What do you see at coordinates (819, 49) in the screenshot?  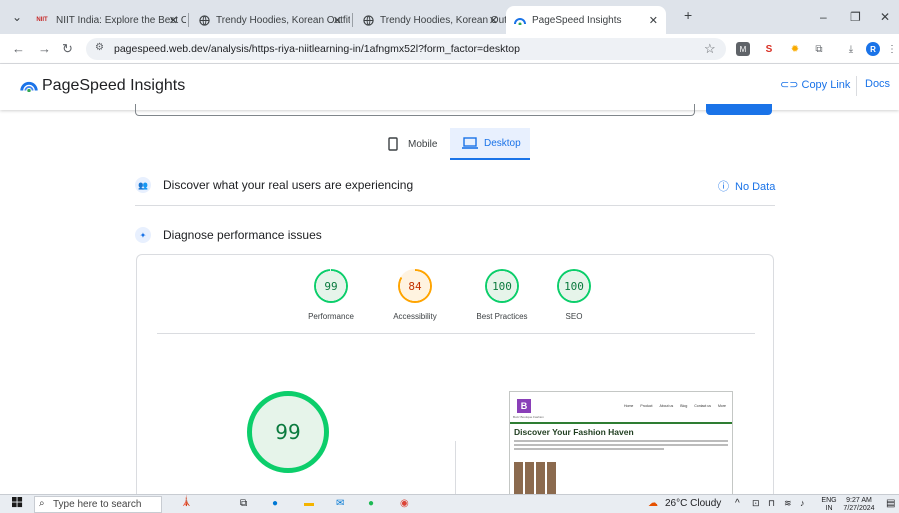 I see `extensions-puzzle-icon: ⧉` at bounding box center [819, 49].